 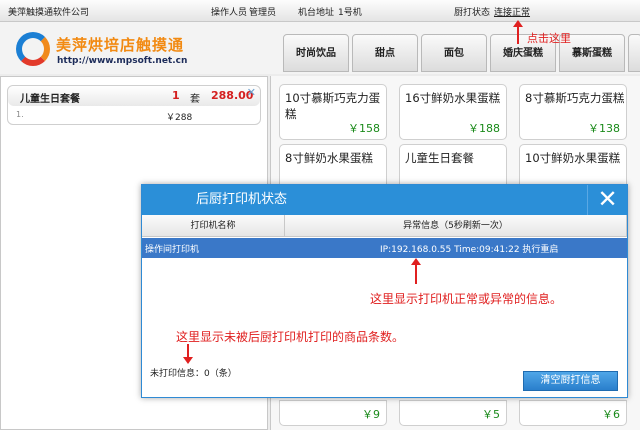 I want to click on product-card: ￥9, so click(x=333, y=413).